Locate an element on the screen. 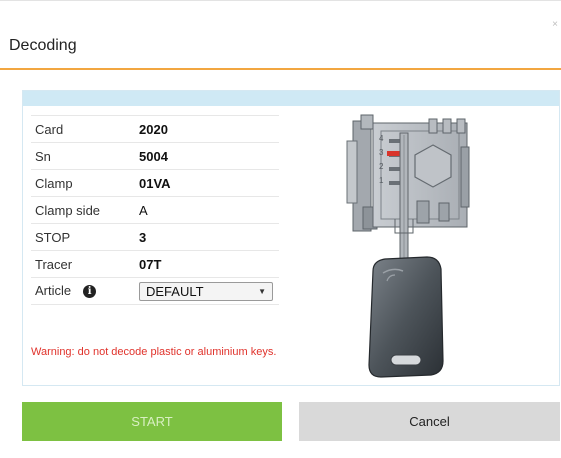 Image resolution: width=561 pixels, height=458 pixels. article-label: Article is located at coordinates (53, 291).